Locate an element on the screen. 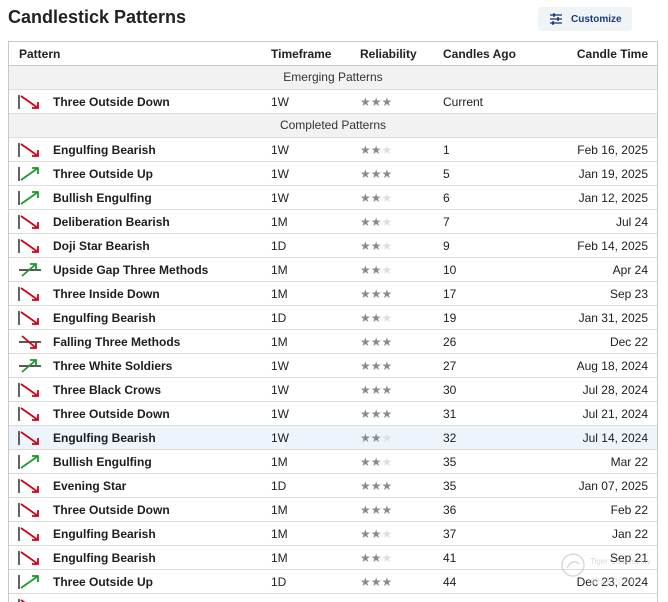 The width and height of the screenshot is (668, 602). pattern-name: Three White Soldiers is located at coordinates (112, 366).